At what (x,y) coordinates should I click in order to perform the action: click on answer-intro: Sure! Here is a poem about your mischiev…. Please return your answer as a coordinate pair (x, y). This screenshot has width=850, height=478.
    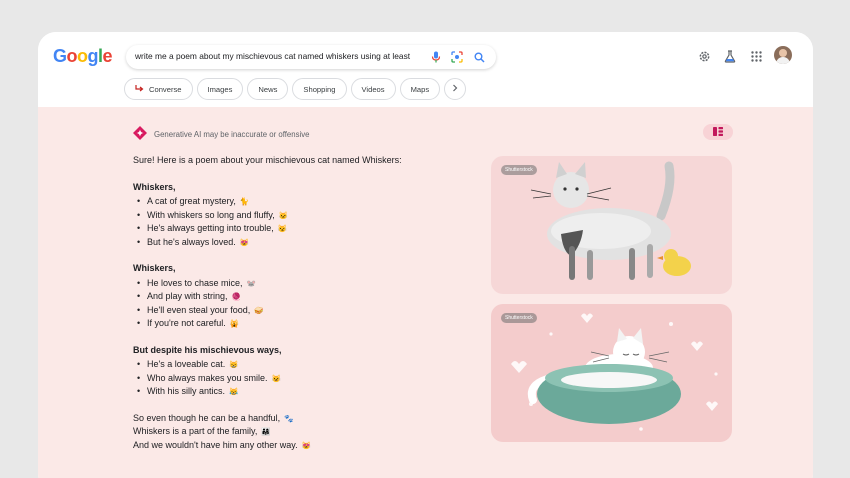
    Looking at the image, I should click on (267, 160).